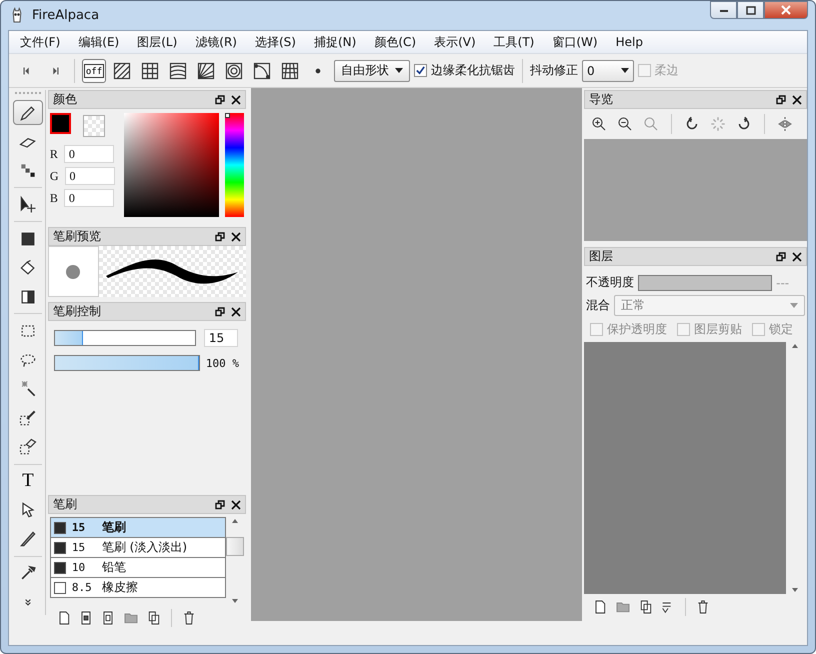 This screenshot has height=654, width=816. What do you see at coordinates (82, 587) in the screenshot?
I see `brush-size: 8.5` at bounding box center [82, 587].